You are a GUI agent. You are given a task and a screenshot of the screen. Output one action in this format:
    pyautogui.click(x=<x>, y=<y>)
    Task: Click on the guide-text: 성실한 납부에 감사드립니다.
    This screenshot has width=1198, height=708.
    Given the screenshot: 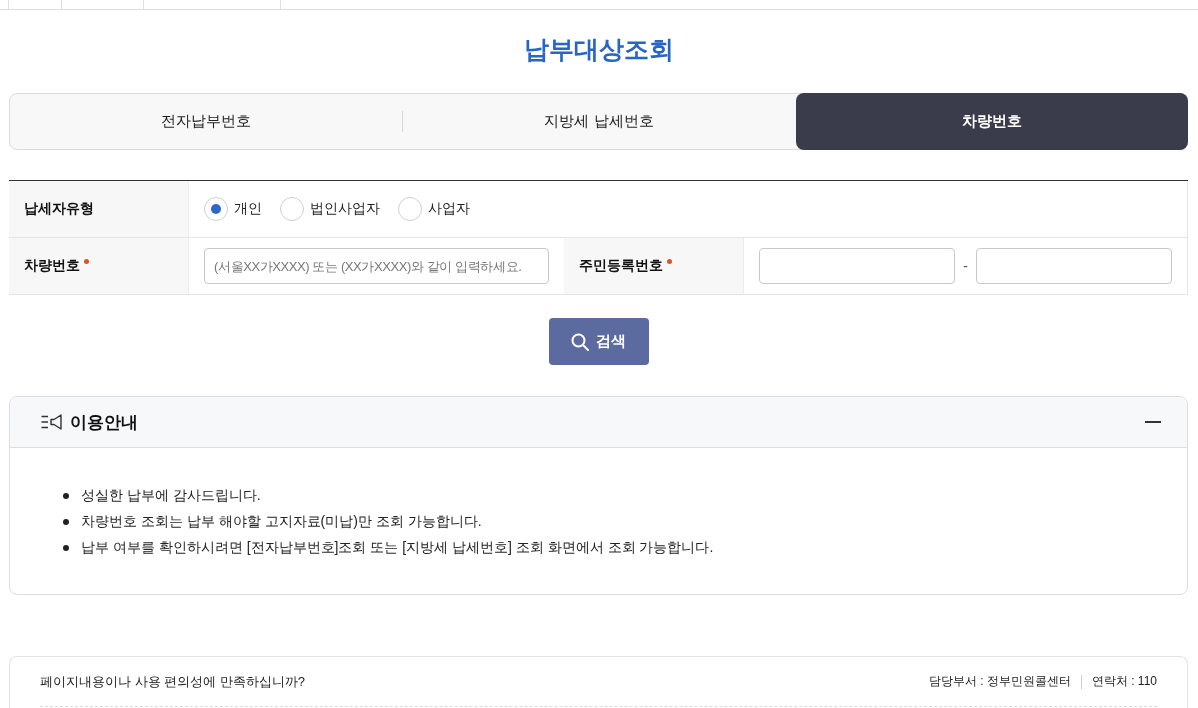 What is the action you would take?
    pyautogui.click(x=171, y=496)
    